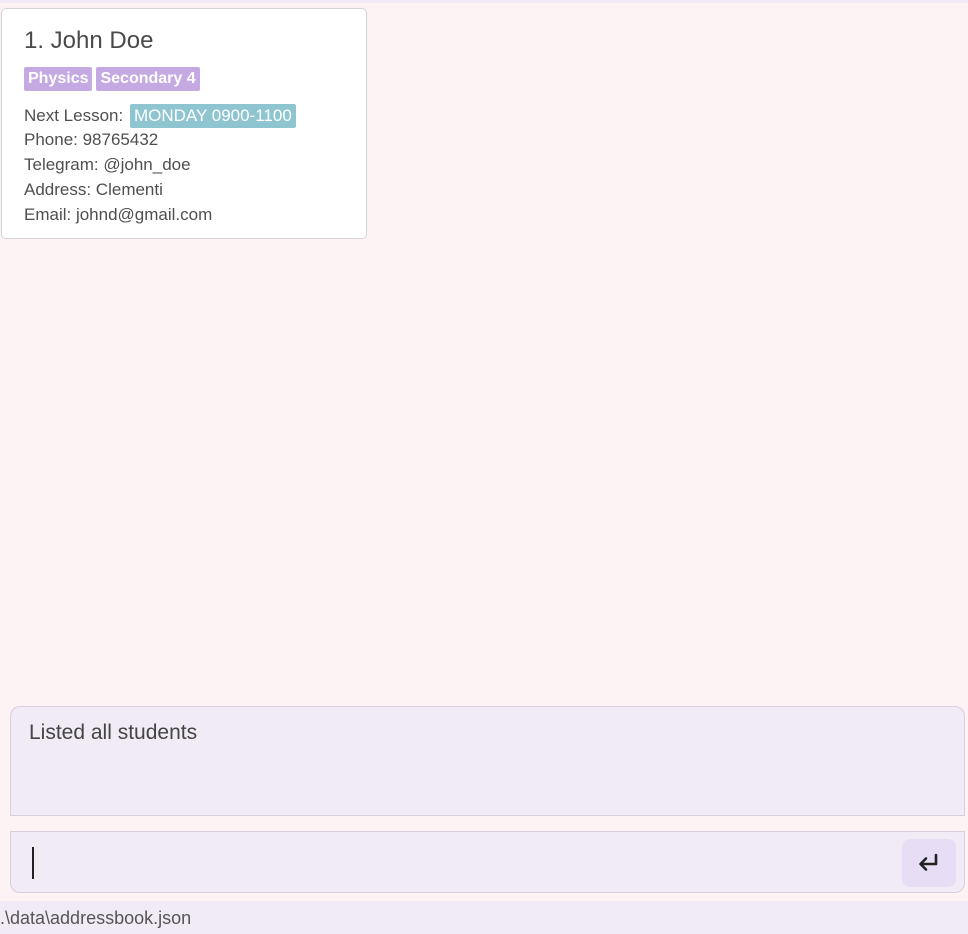 This screenshot has width=968, height=934. What do you see at coordinates (96, 918) in the screenshot?
I see `save-location: .\data\addressbook.json` at bounding box center [96, 918].